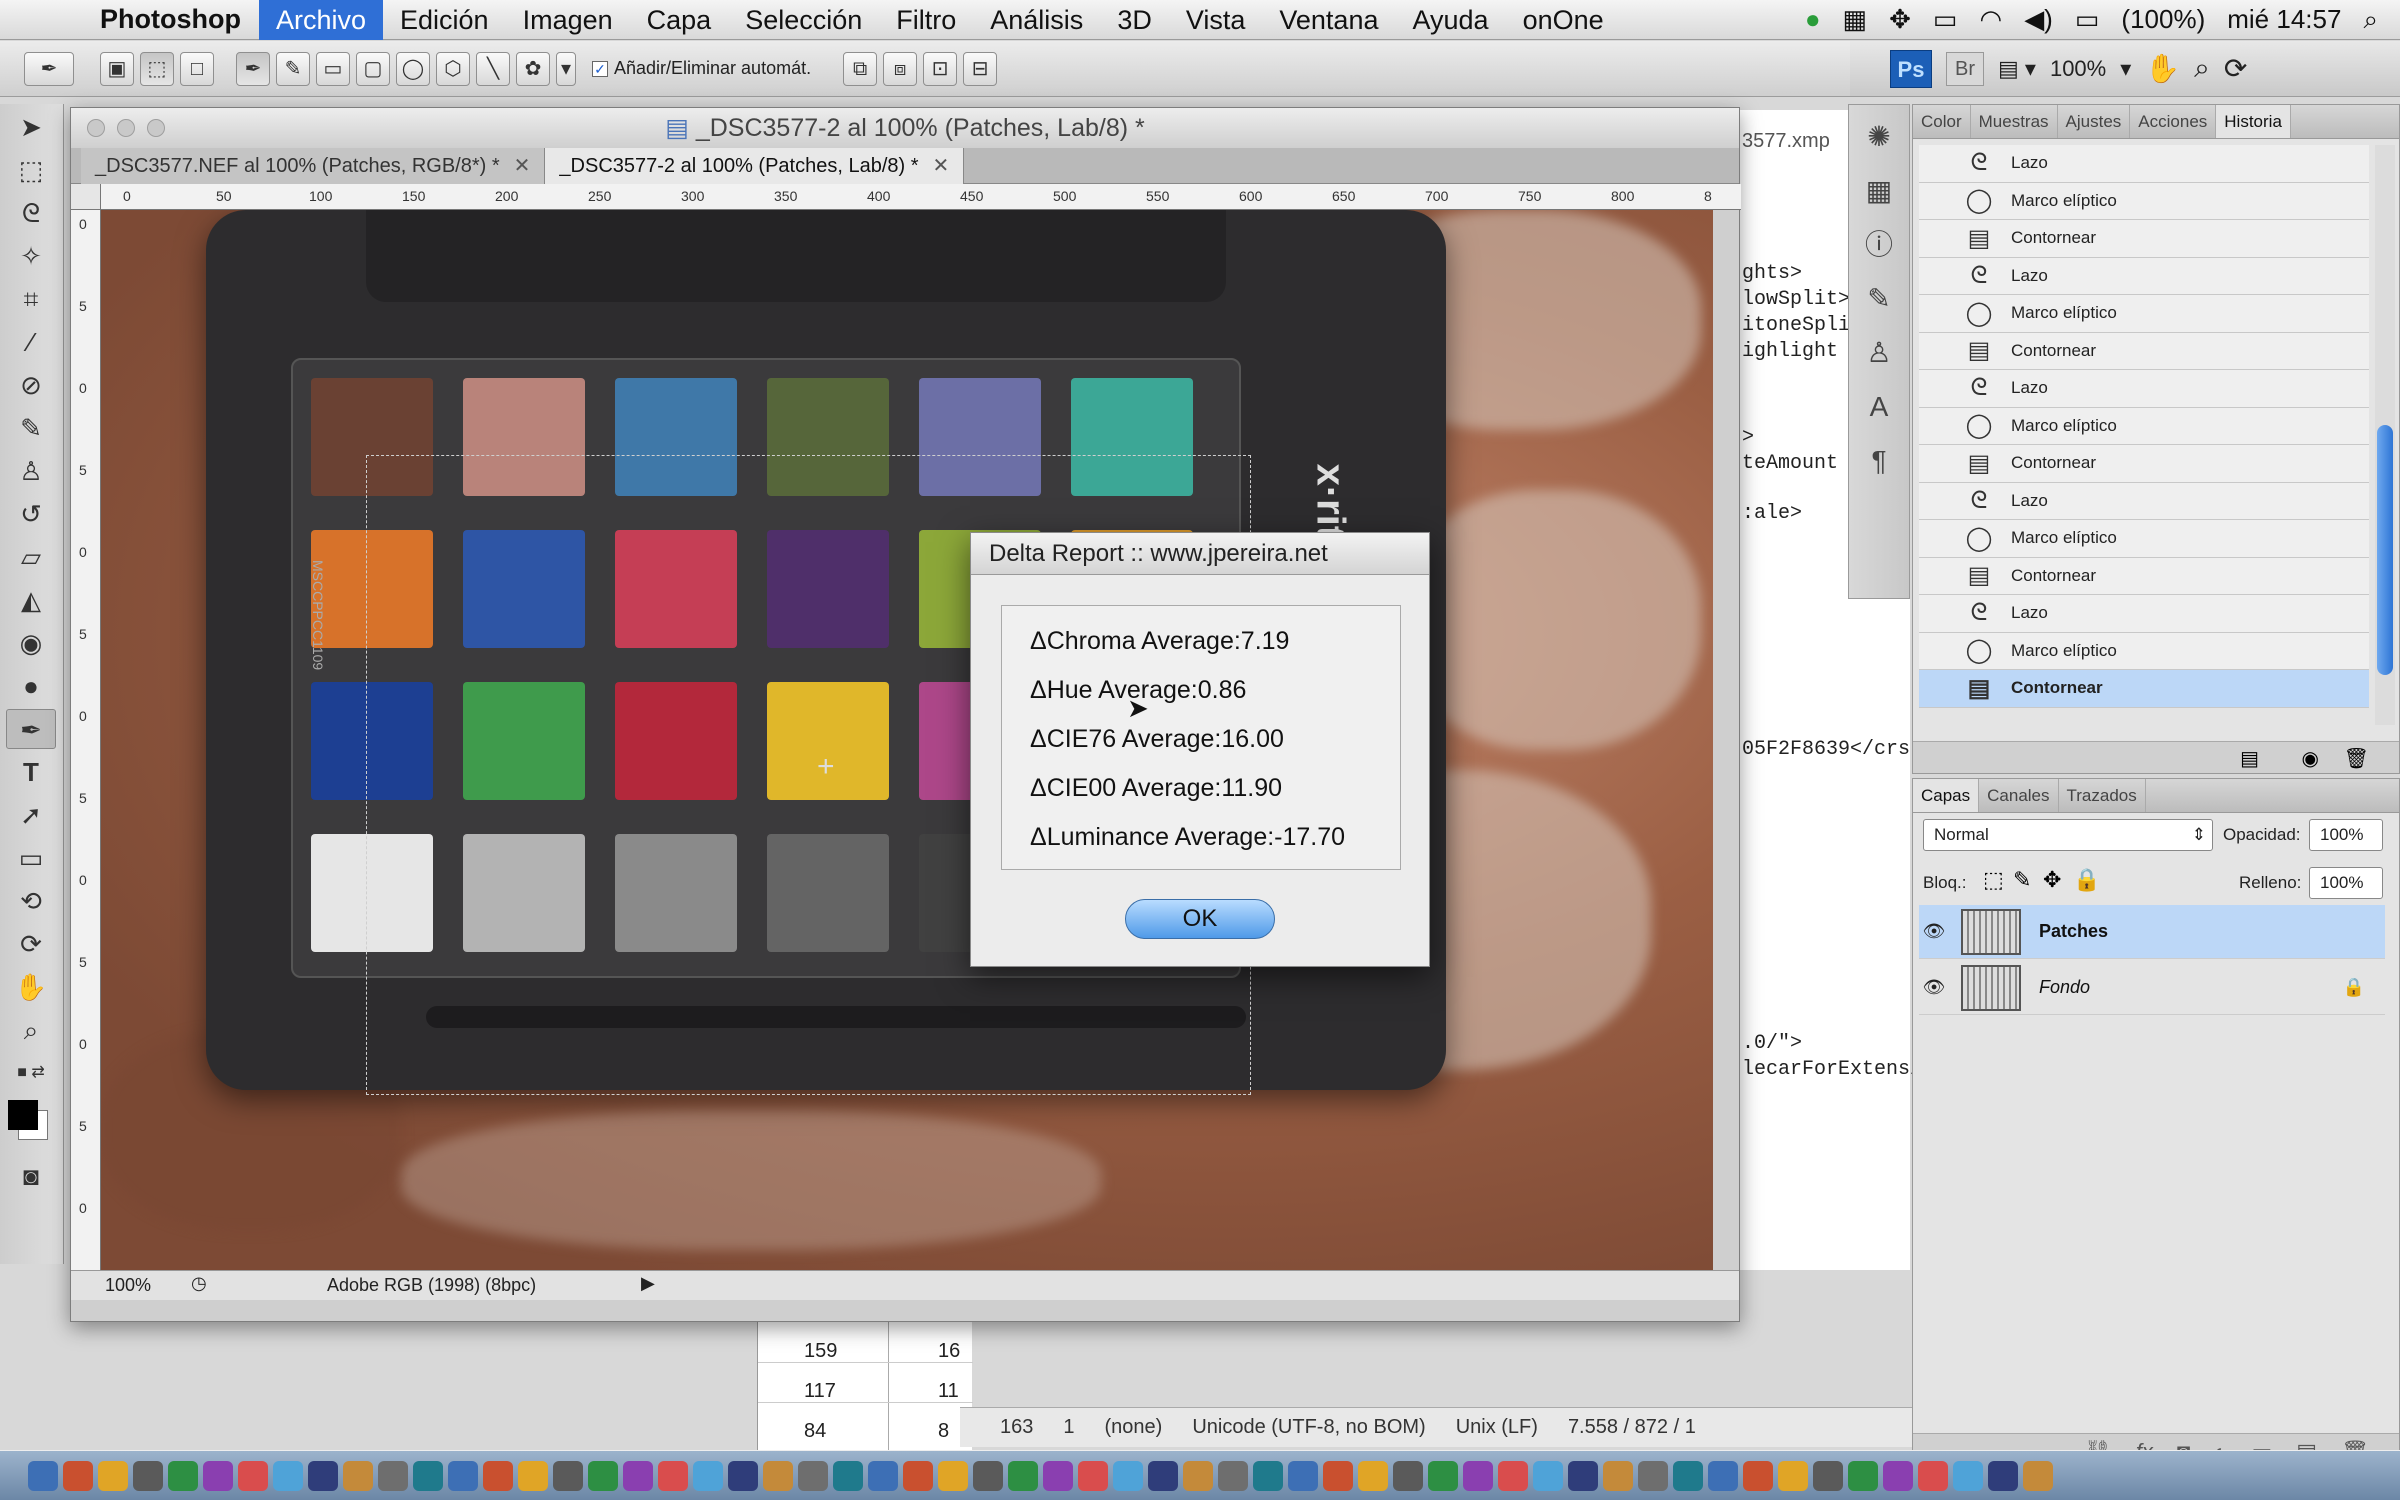 This screenshot has height=1500, width=2400. What do you see at coordinates (31, 557) in the screenshot?
I see `eraser-tool-icon: ▱` at bounding box center [31, 557].